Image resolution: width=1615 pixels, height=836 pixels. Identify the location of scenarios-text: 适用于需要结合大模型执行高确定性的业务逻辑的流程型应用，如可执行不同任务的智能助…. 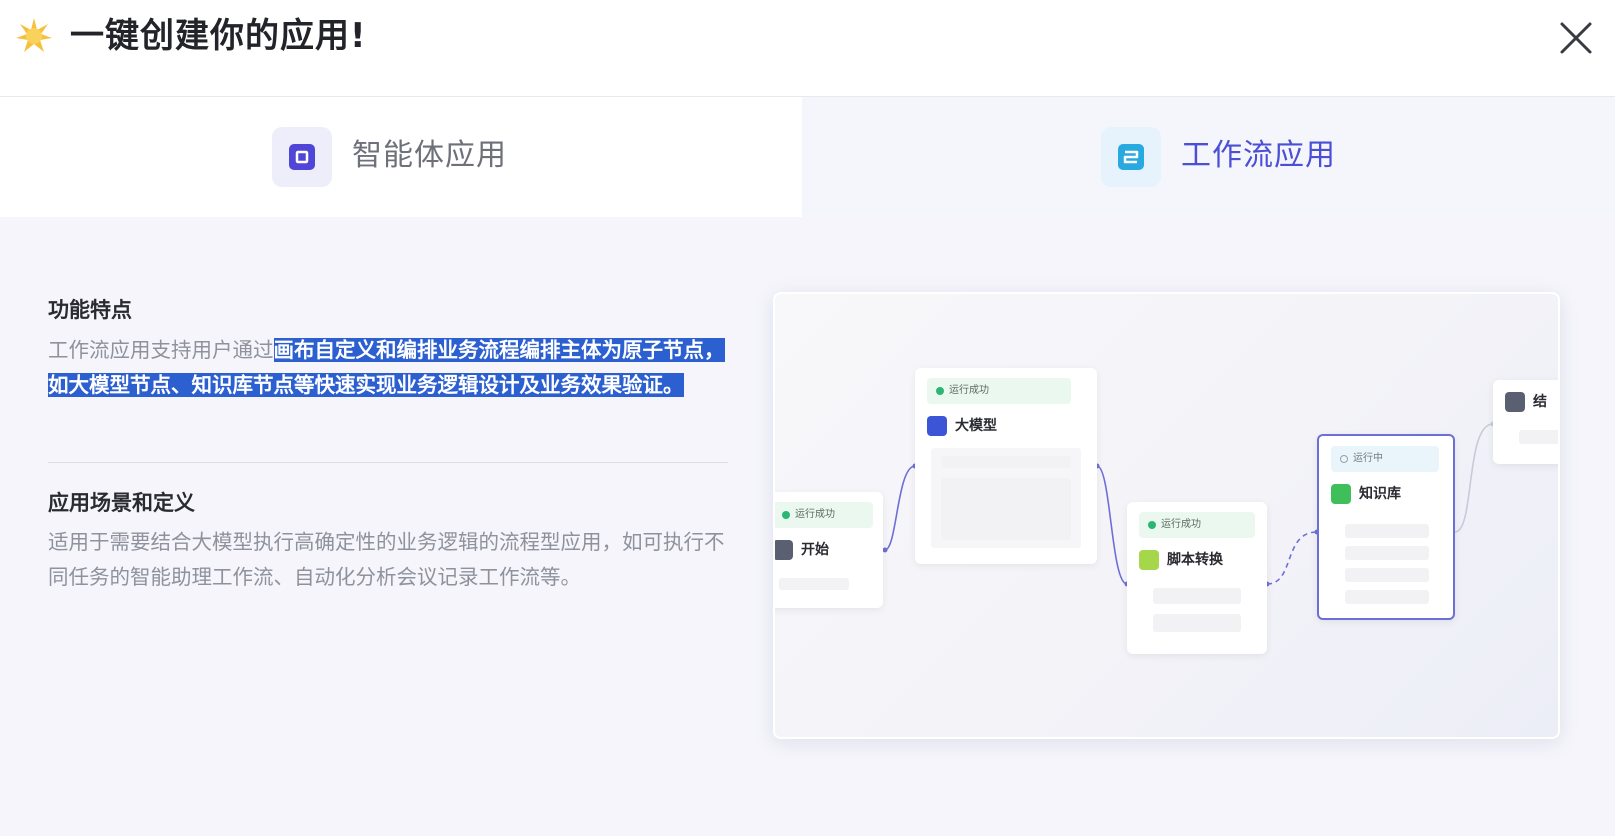
(386, 559).